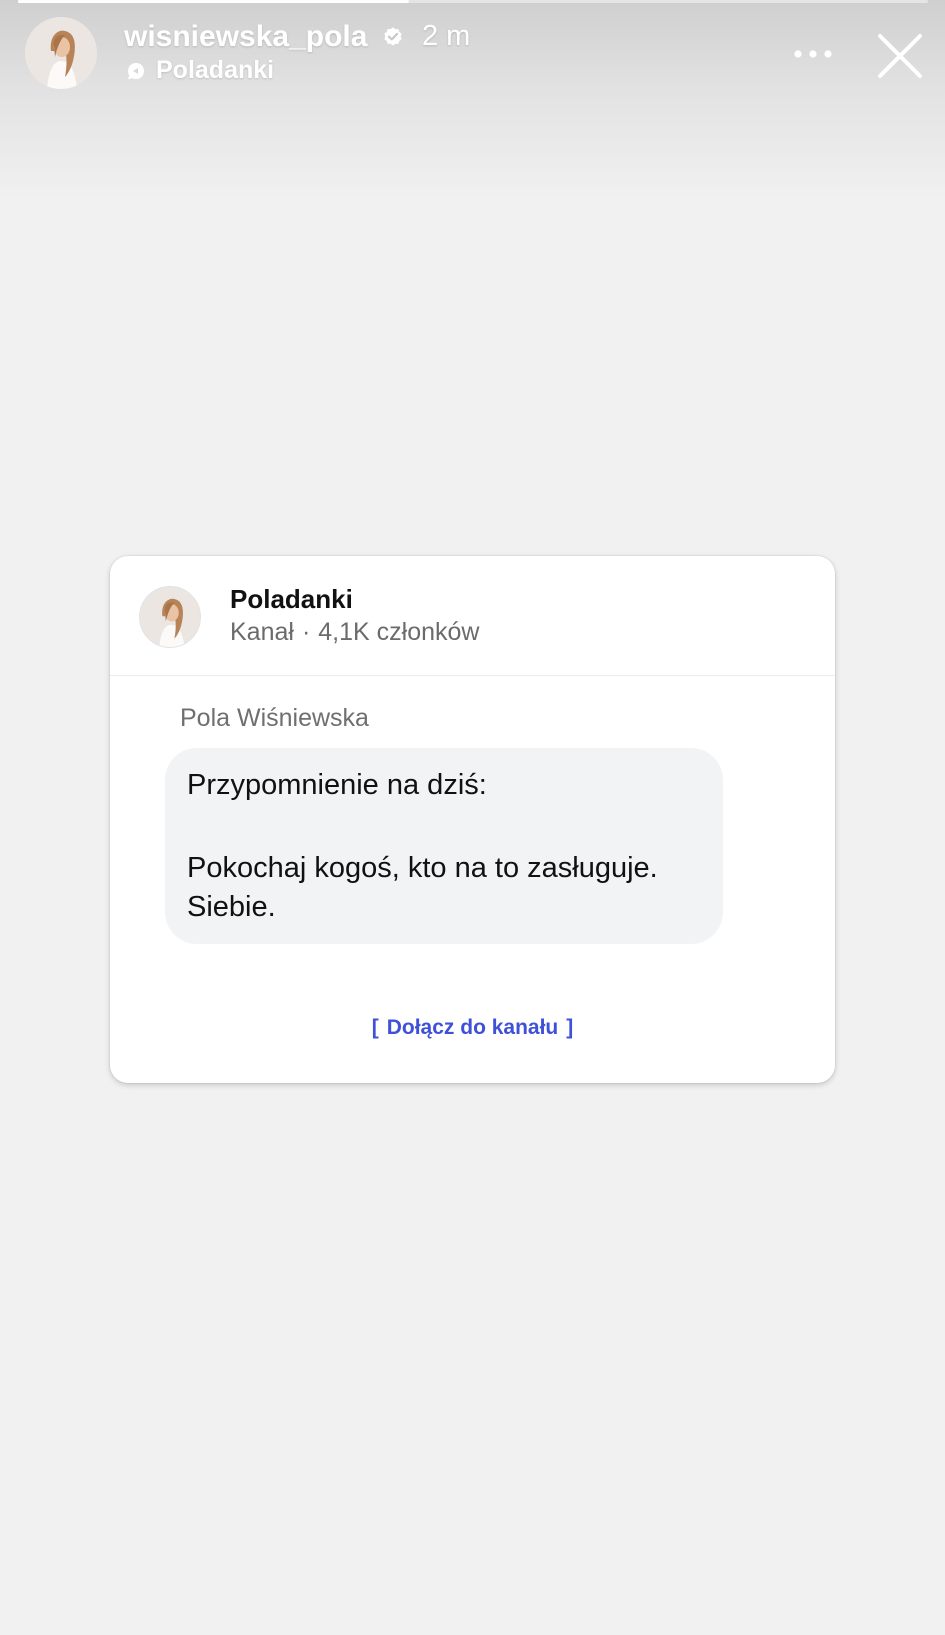 Image resolution: width=945 pixels, height=1635 pixels. I want to click on story-channel-label: Poladanki, so click(215, 70).